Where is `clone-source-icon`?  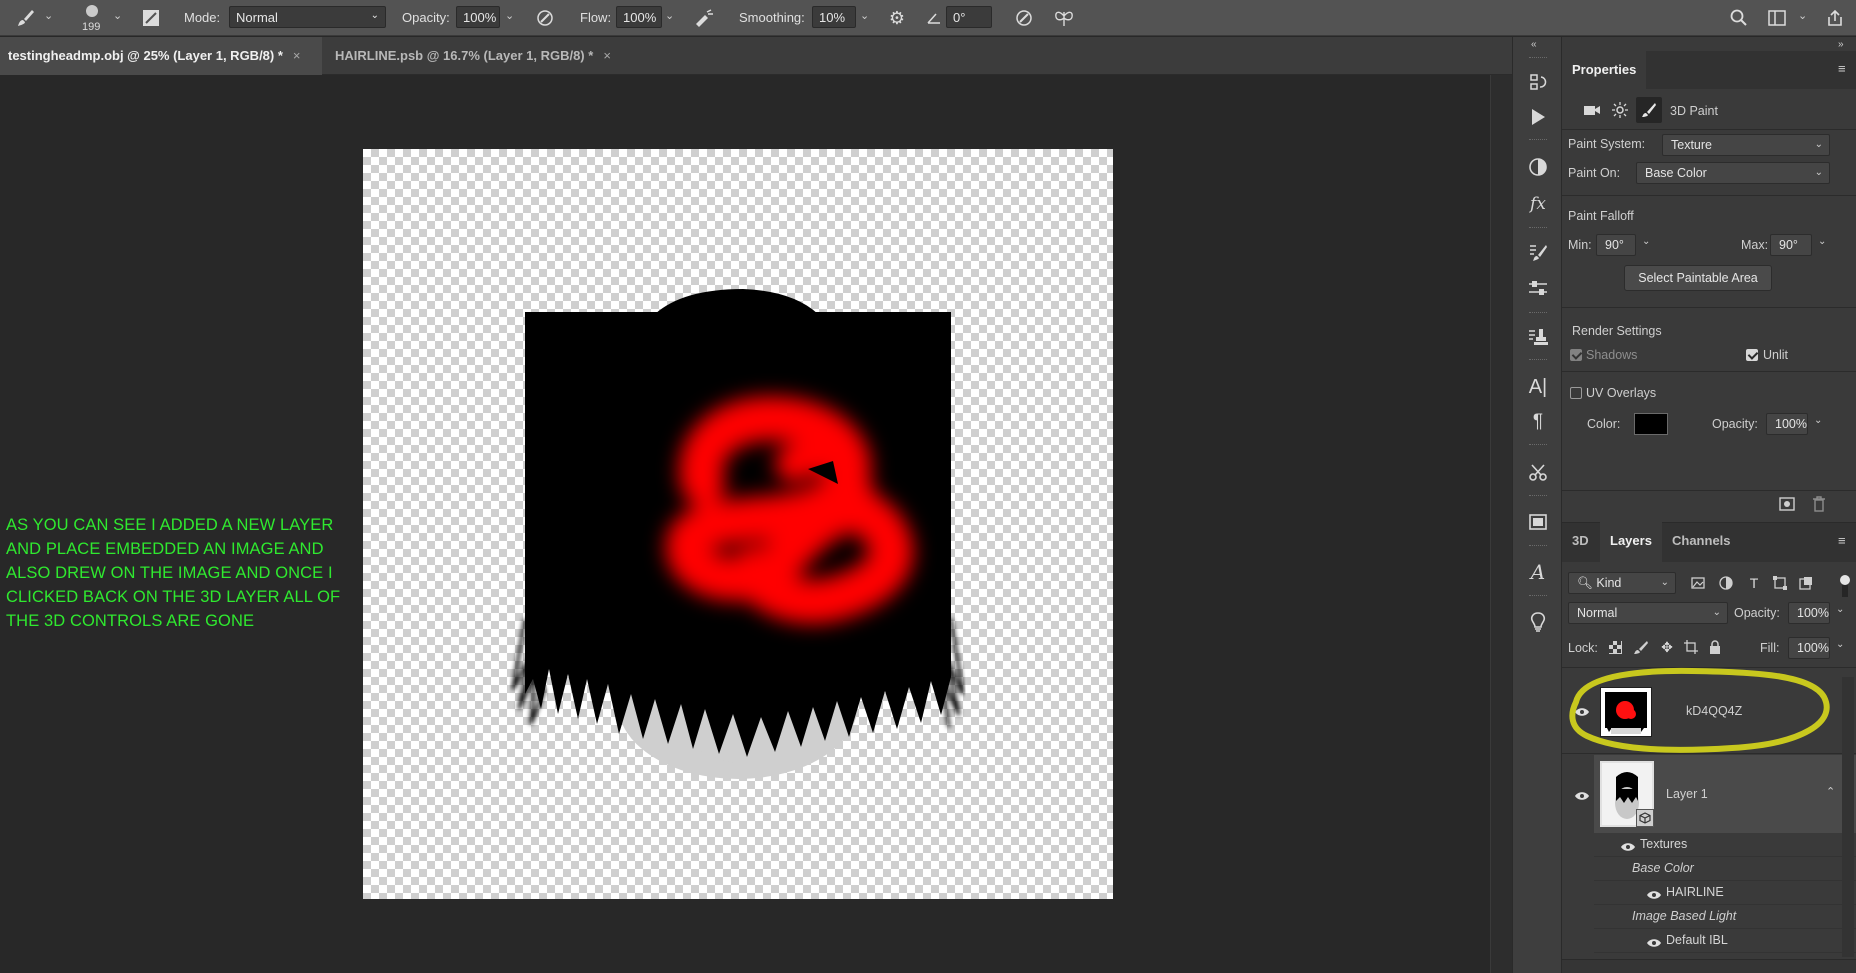
clone-source-icon is located at coordinates (1538, 337).